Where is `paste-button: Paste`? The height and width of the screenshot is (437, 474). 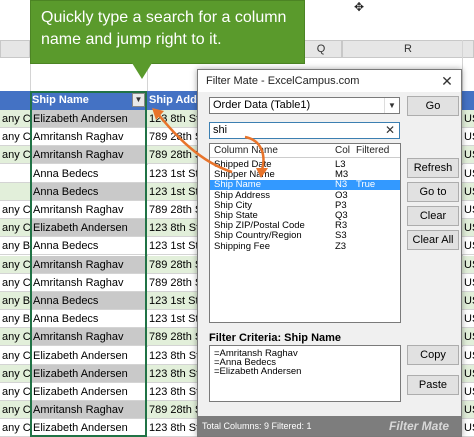 paste-button: Paste is located at coordinates (433, 385).